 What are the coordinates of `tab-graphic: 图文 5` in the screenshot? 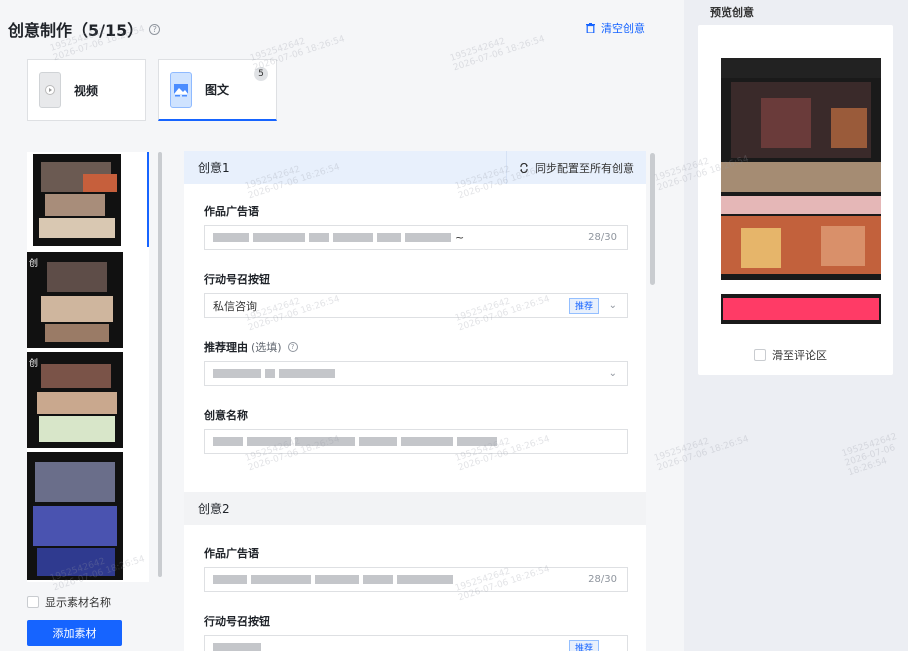 It's located at (217, 90).